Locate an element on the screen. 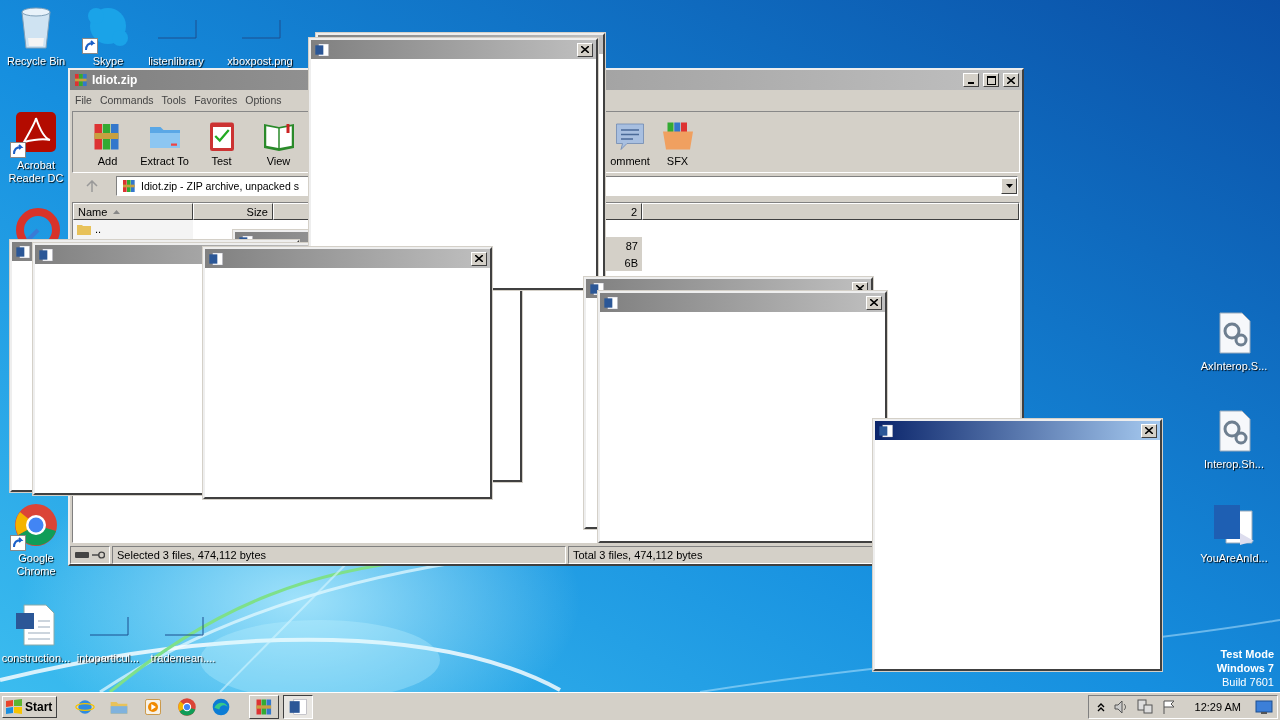 Image resolution: width=1280 pixels, height=720 pixels. network-icon is located at coordinates (1144, 706).